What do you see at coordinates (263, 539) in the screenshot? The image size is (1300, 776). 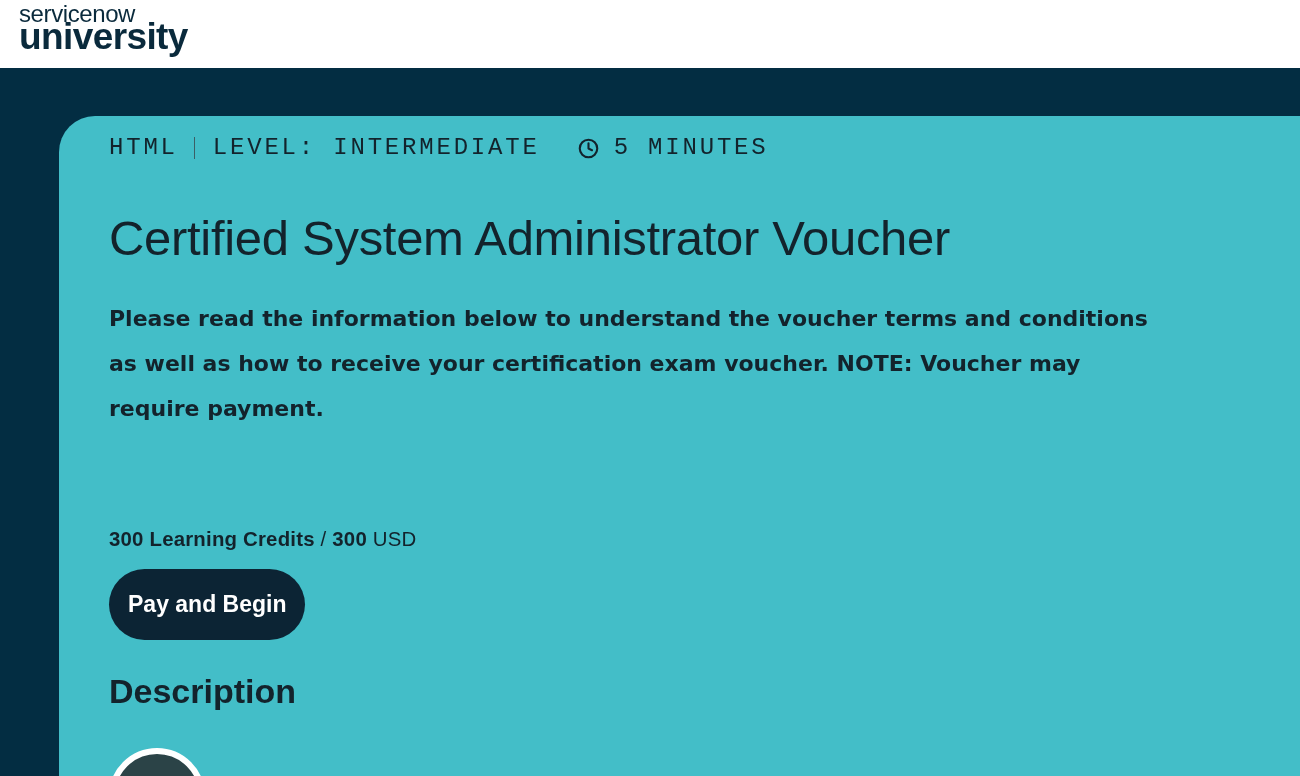 I see `price-text: 300 Learning Credits / 300 USD` at bounding box center [263, 539].